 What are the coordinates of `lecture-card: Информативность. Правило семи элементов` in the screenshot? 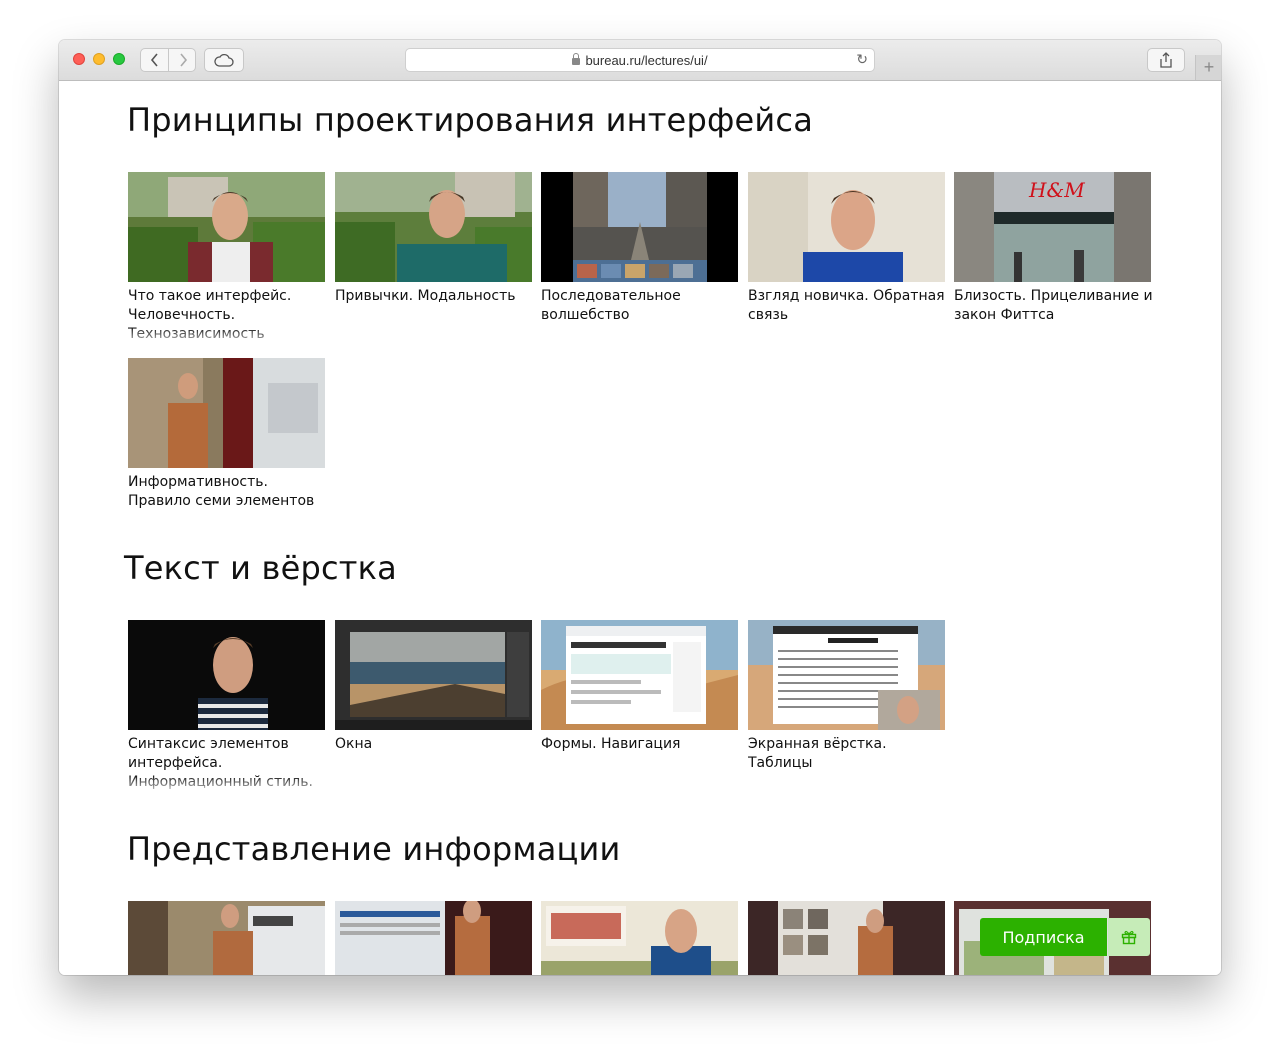 It's located at (226, 434).